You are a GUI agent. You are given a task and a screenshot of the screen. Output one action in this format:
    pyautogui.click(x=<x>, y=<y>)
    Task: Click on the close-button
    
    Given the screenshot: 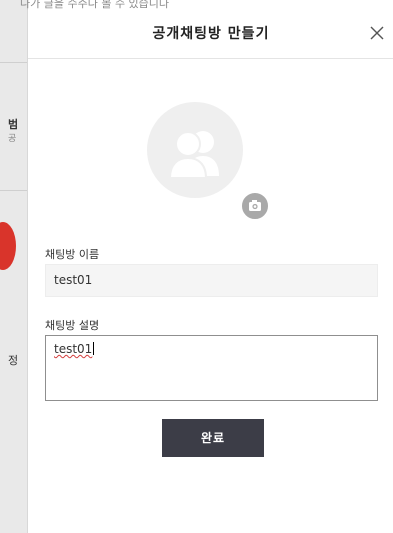 What is the action you would take?
    pyautogui.click(x=377, y=33)
    